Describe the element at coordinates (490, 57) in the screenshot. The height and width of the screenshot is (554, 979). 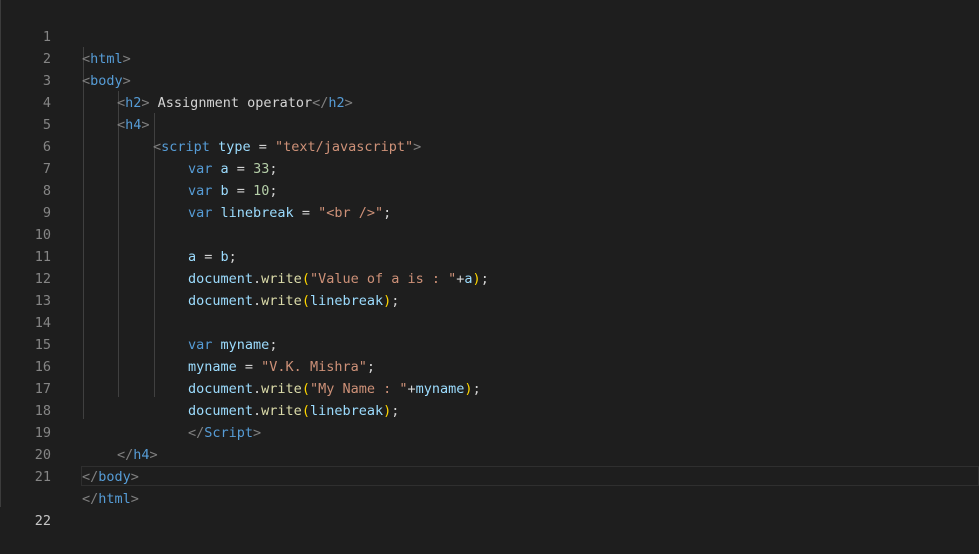
I see `code-line: 2 <body>` at that location.